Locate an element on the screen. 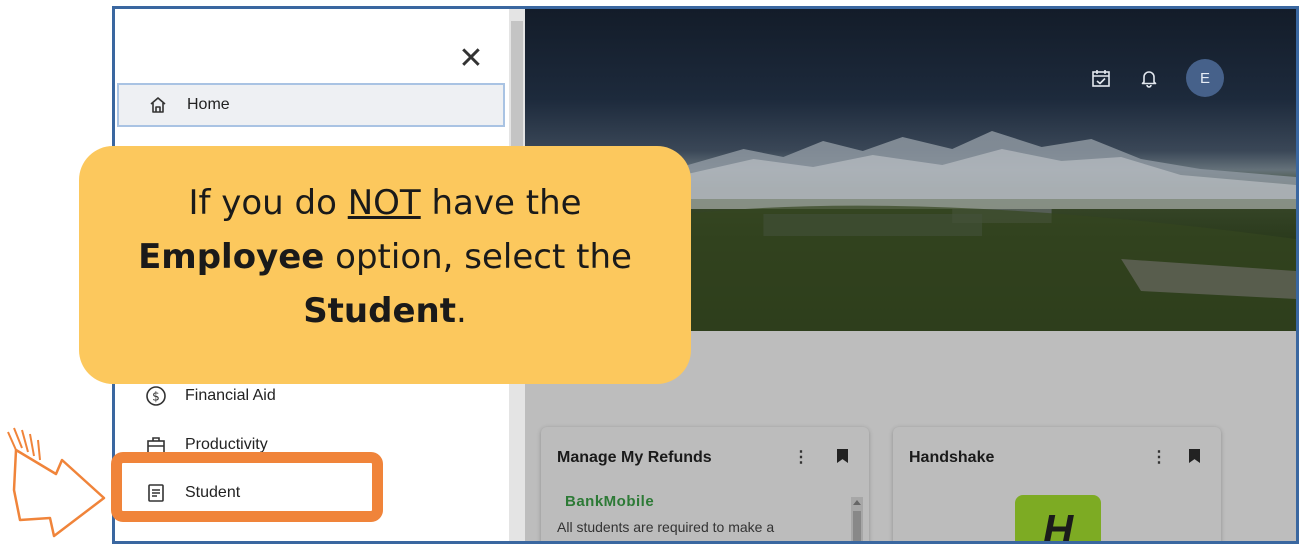 Image resolution: width=1299 pixels, height=544 pixels. card-description: All students are required to make a is located at coordinates (666, 527).